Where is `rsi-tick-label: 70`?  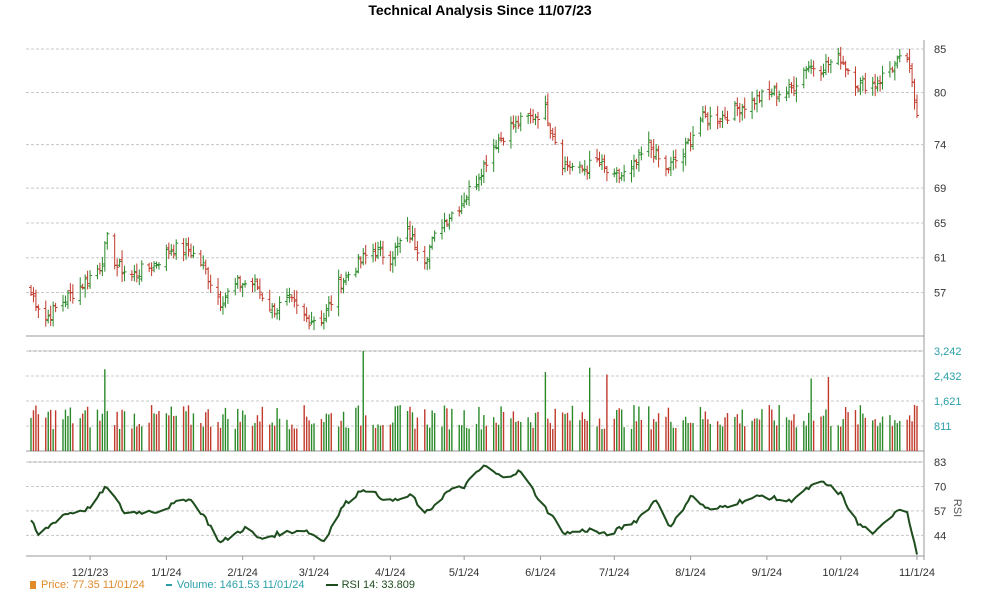 rsi-tick-label: 70 is located at coordinates (940, 487).